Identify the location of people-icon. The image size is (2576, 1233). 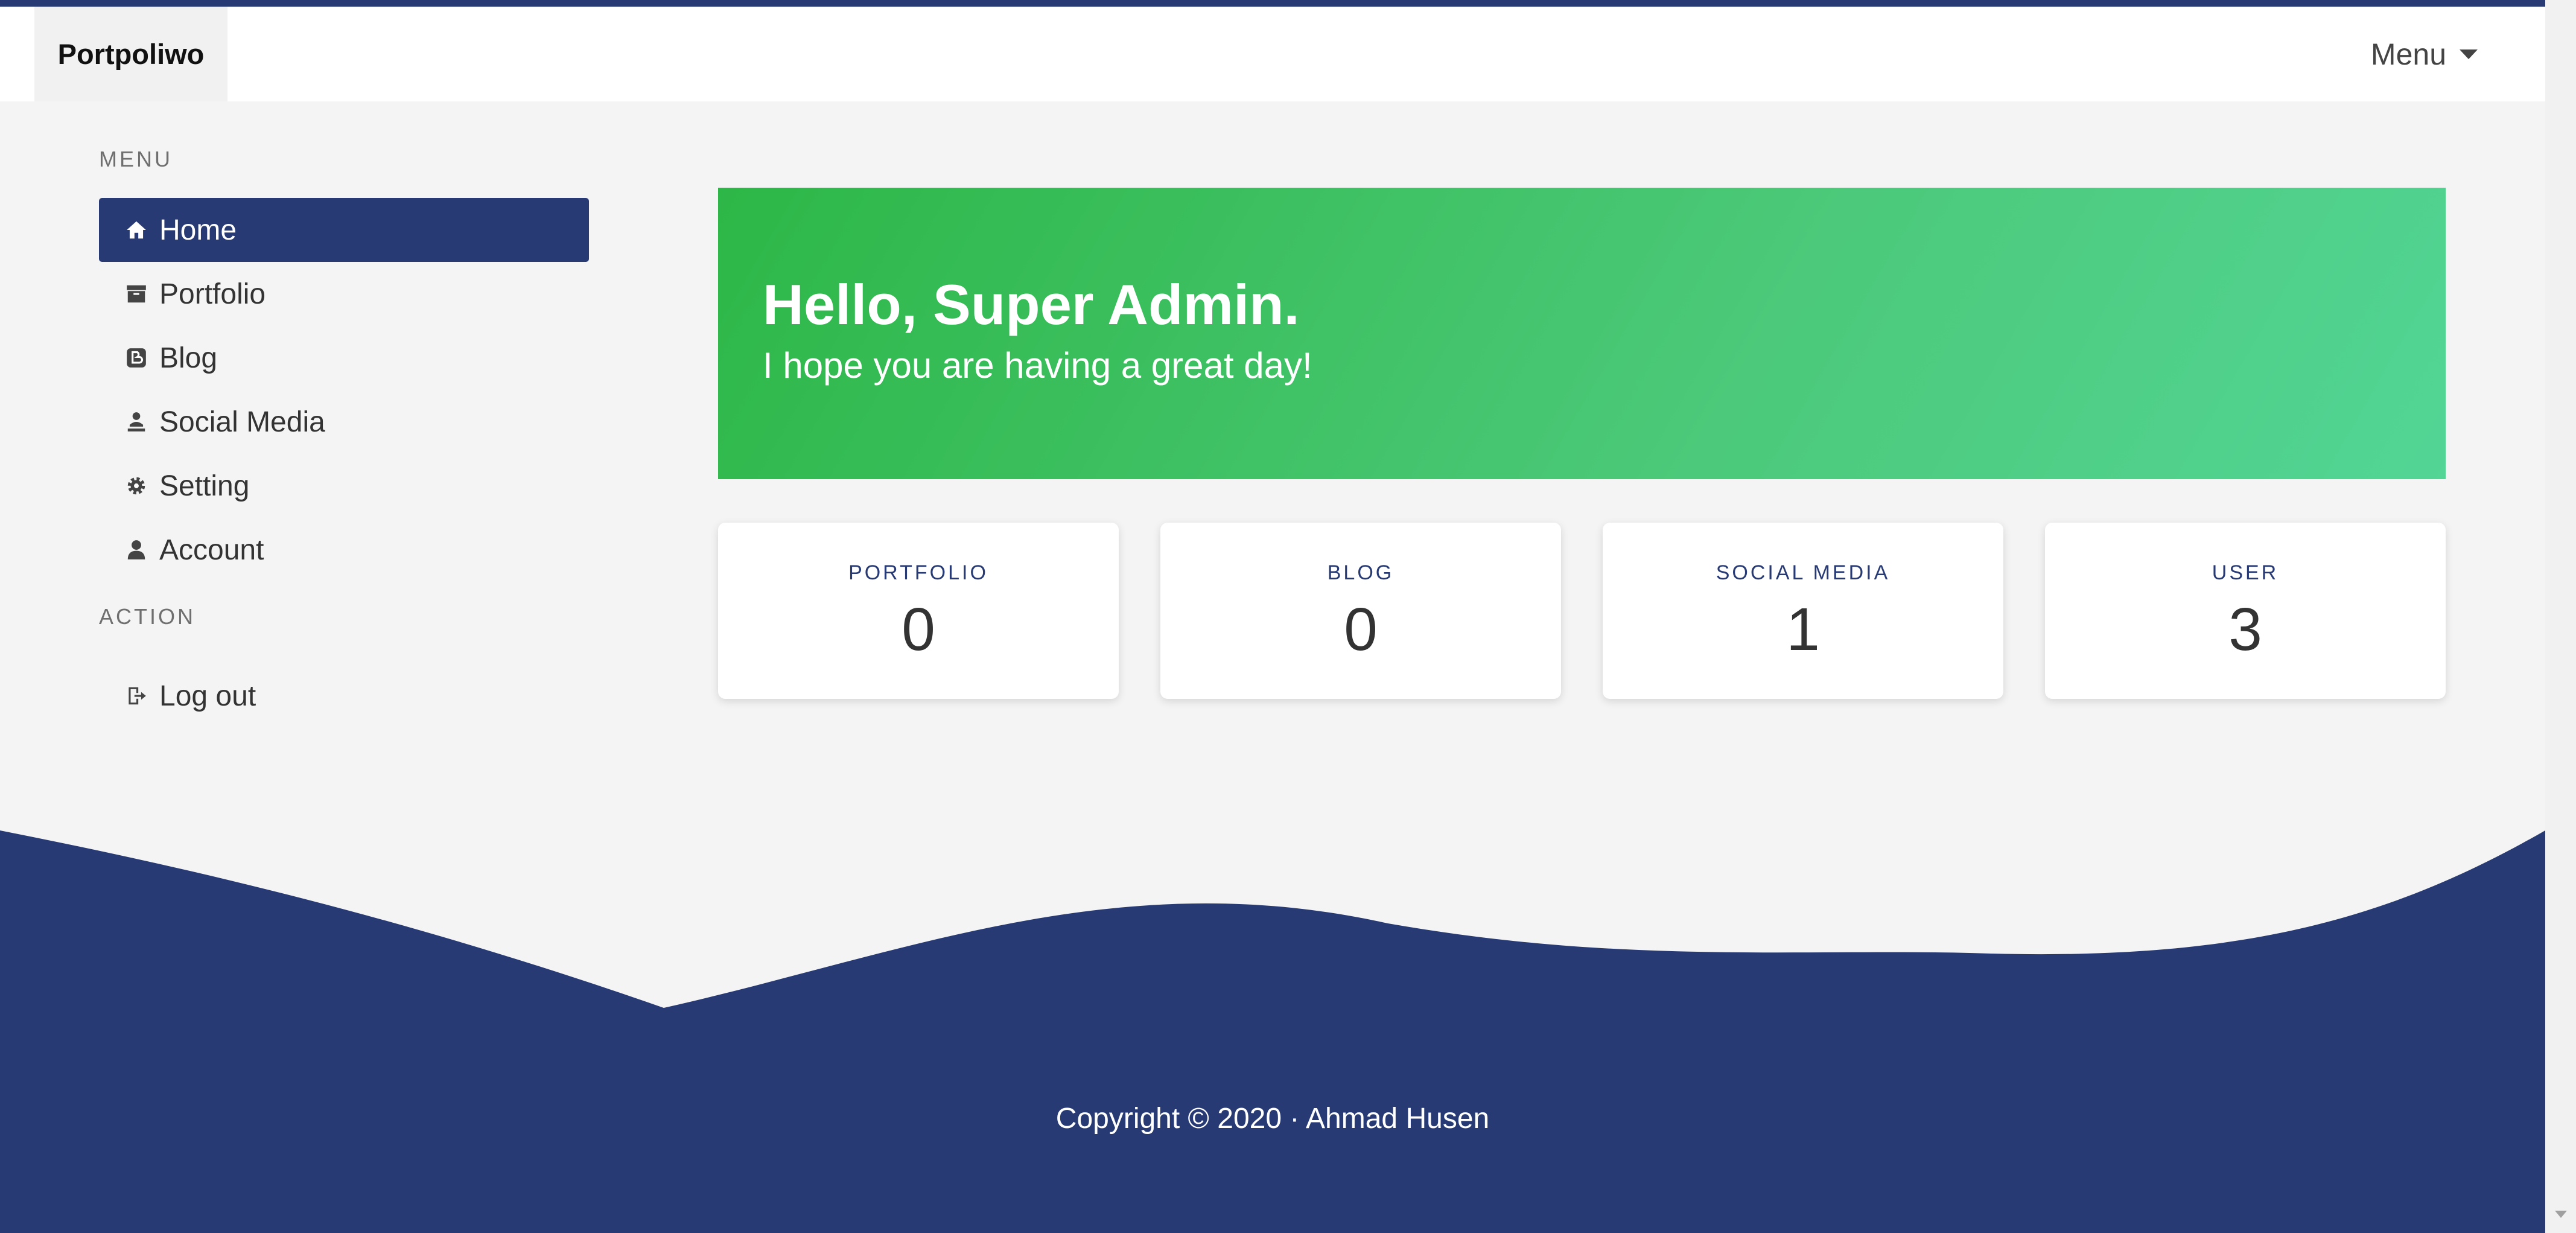
(136, 422).